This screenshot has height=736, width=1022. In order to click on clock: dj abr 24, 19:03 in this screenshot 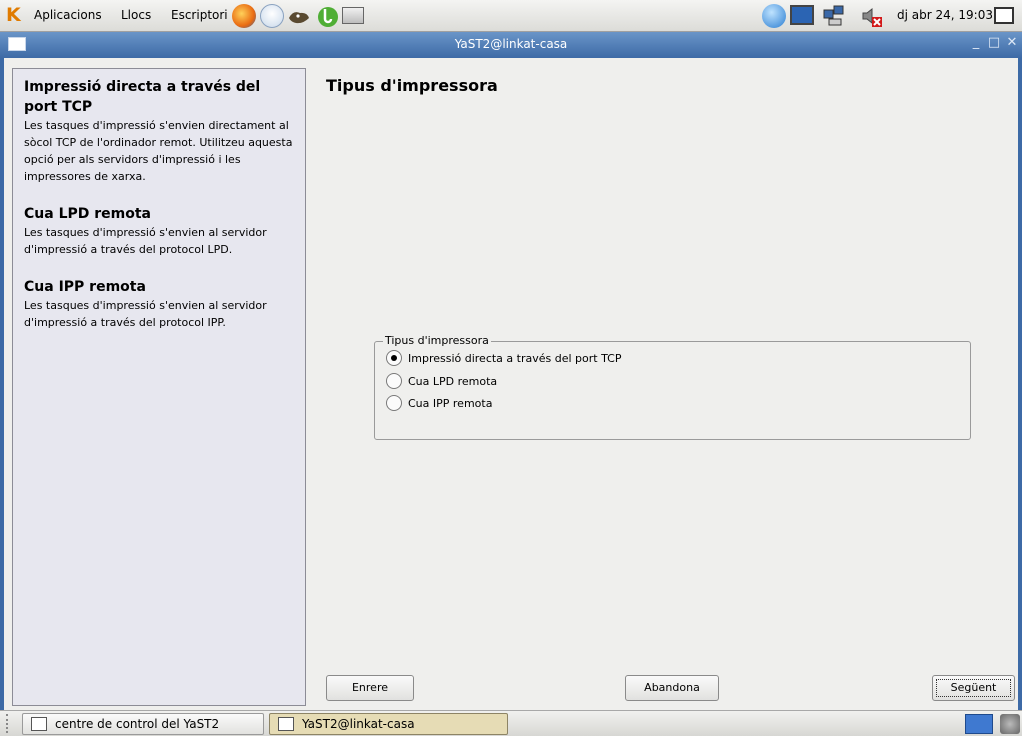, I will do `click(945, 15)`.